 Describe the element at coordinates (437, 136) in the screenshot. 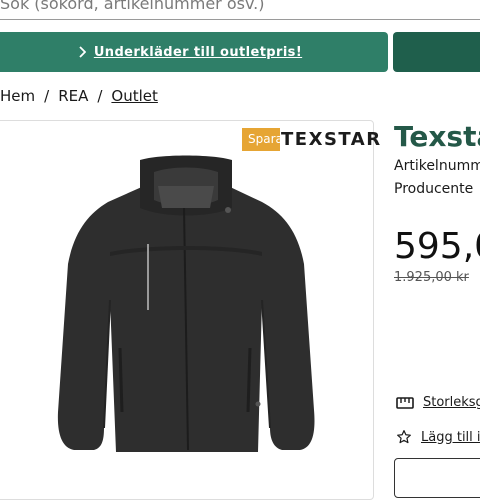

I see `product-title: Texsta` at that location.